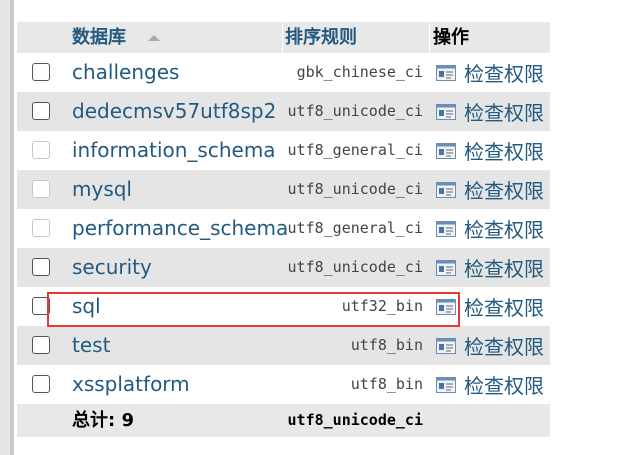  I want to click on table-footer: 总计: 9 utf8_unicode_ci, so click(283, 420).